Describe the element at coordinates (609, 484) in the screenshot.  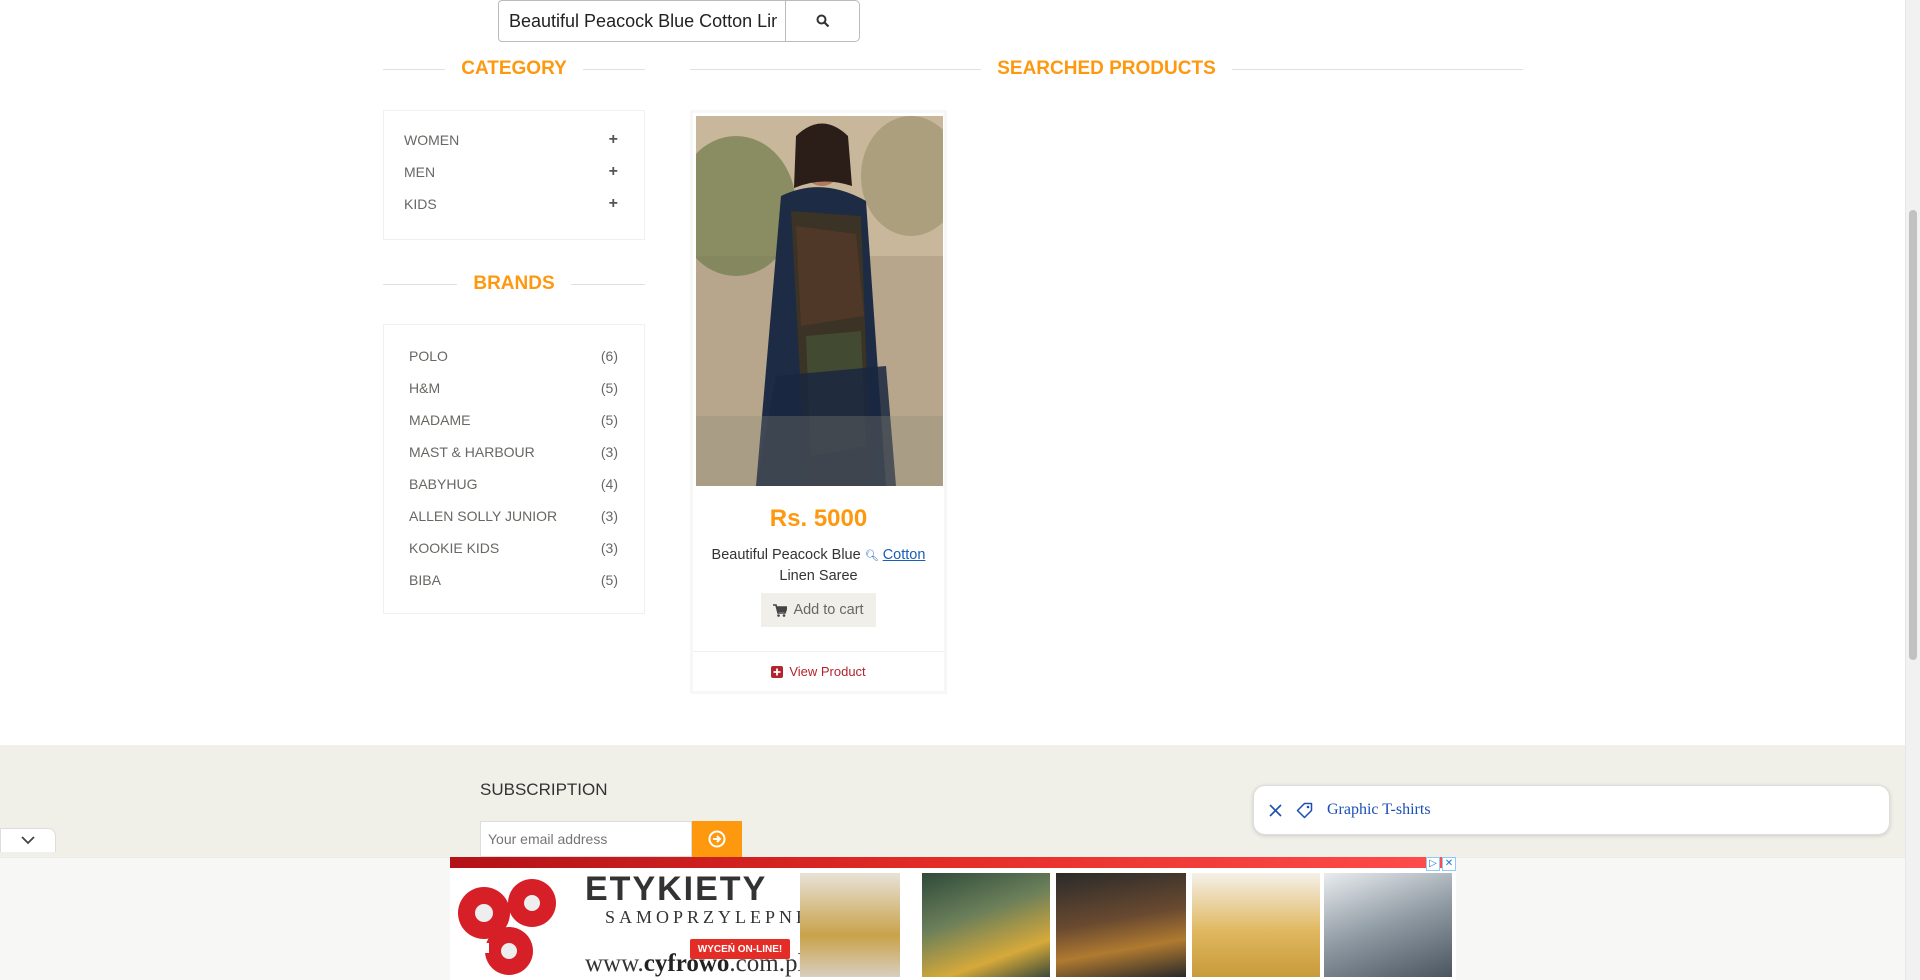
I see `brand-count: (4)` at that location.